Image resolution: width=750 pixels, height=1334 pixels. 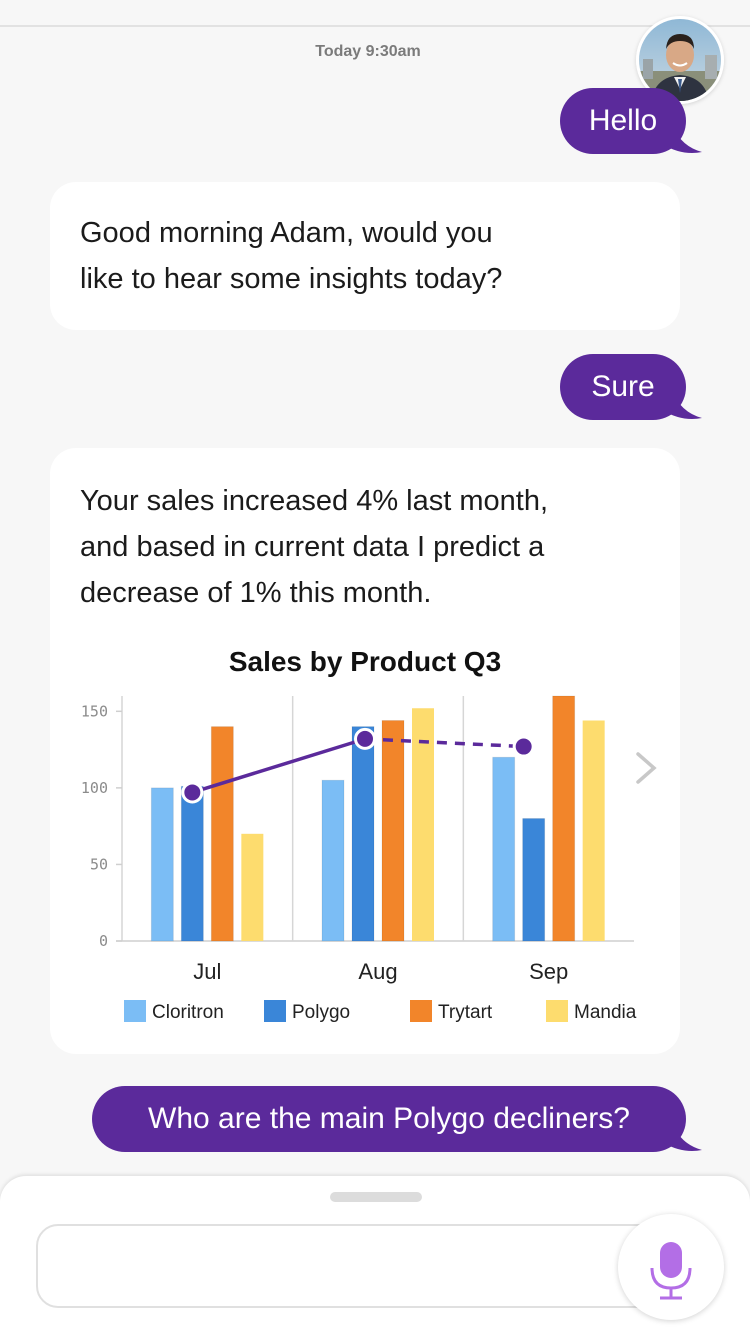 What do you see at coordinates (389, 1118) in the screenshot?
I see `message-text: Who are the main Polygo decliners?` at bounding box center [389, 1118].